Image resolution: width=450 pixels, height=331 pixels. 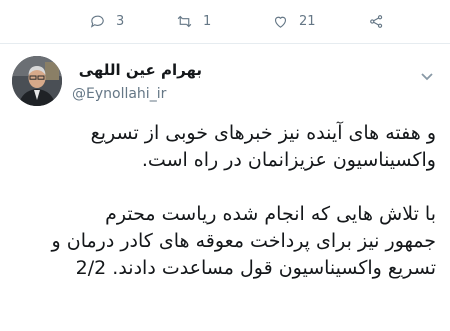 I want to click on reply-button: 3, so click(x=106, y=21).